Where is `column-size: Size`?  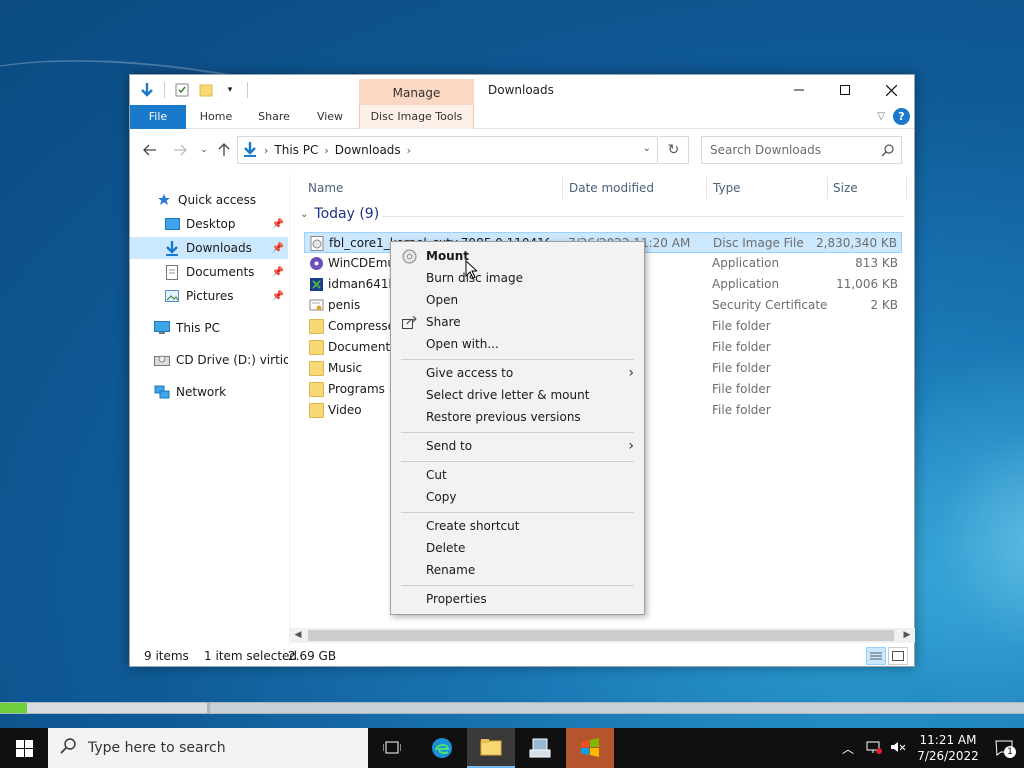 column-size: Size is located at coordinates (845, 188).